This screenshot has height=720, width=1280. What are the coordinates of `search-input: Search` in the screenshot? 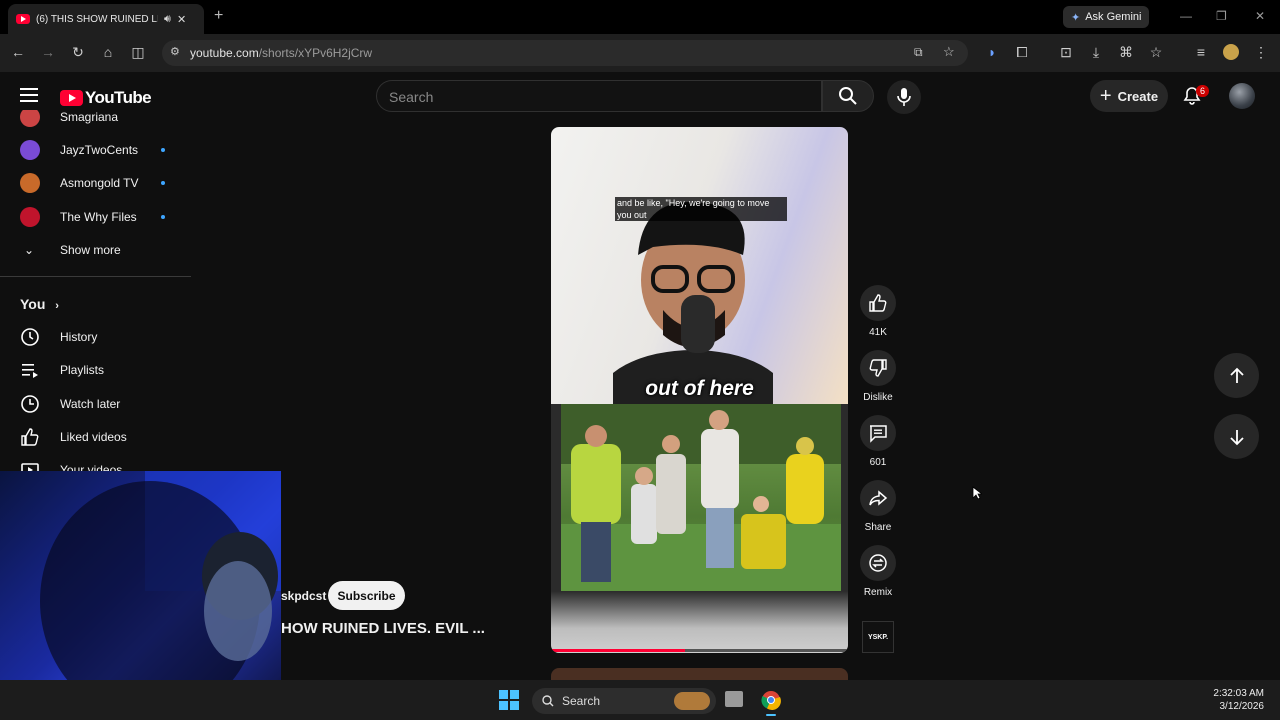 It's located at (599, 96).